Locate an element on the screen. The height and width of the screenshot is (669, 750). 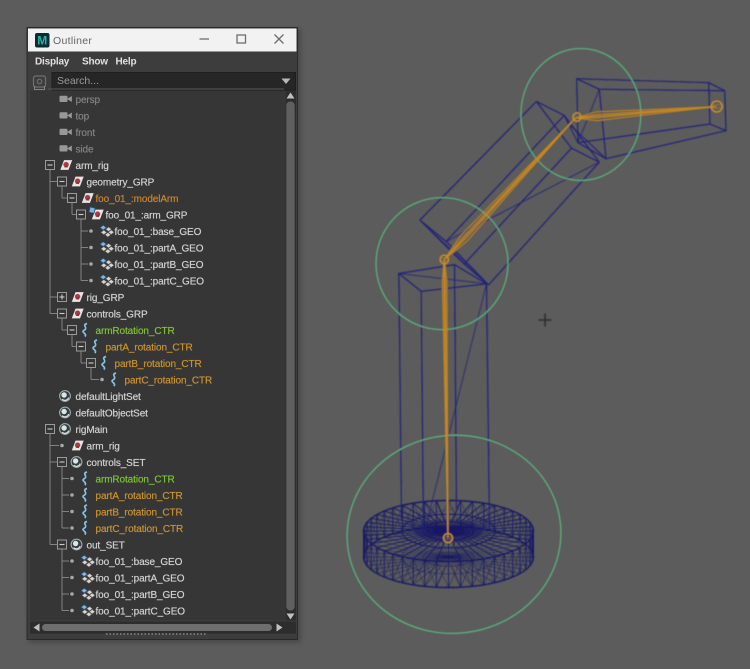
svg-text: geometry_GRP is located at coordinates (121, 182).